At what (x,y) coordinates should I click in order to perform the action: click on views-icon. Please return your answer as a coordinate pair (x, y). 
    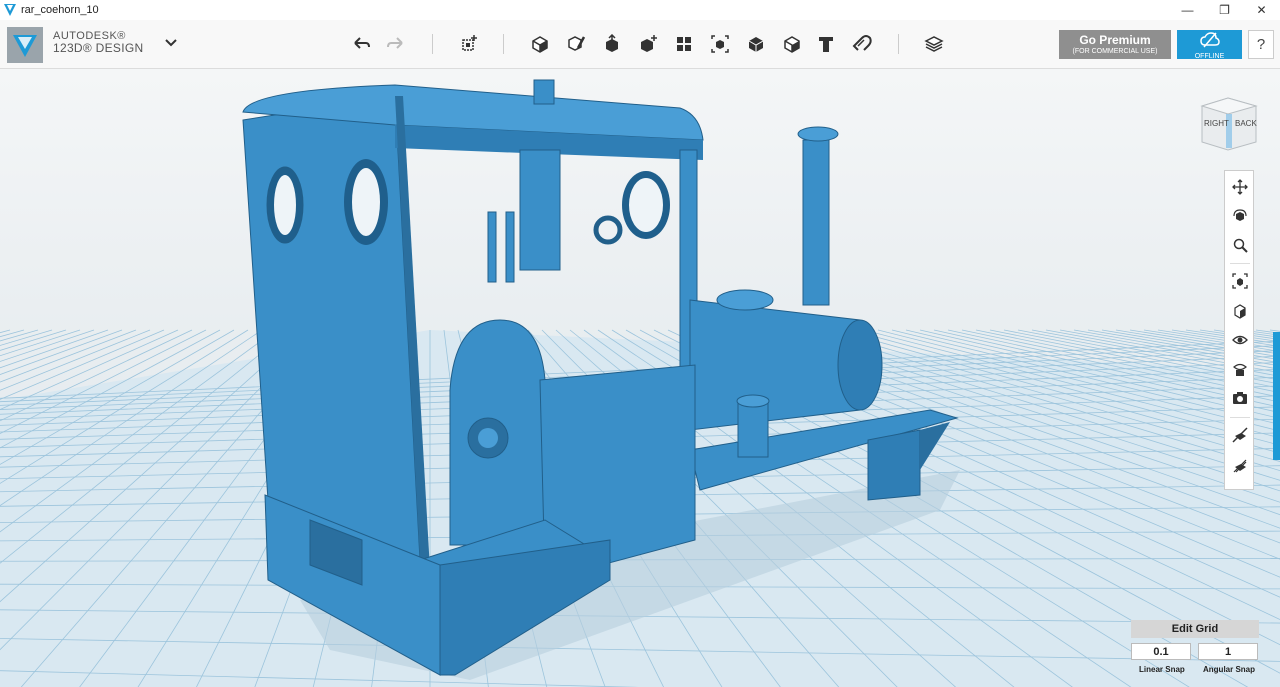
    Looking at the image, I should click on (1240, 311).